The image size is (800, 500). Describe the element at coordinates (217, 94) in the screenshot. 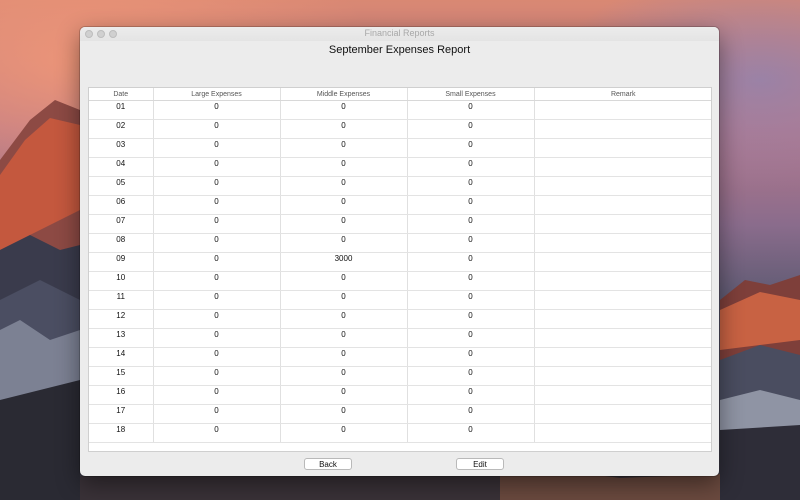

I see `column-header-large-expenses: Large Expenses` at that location.